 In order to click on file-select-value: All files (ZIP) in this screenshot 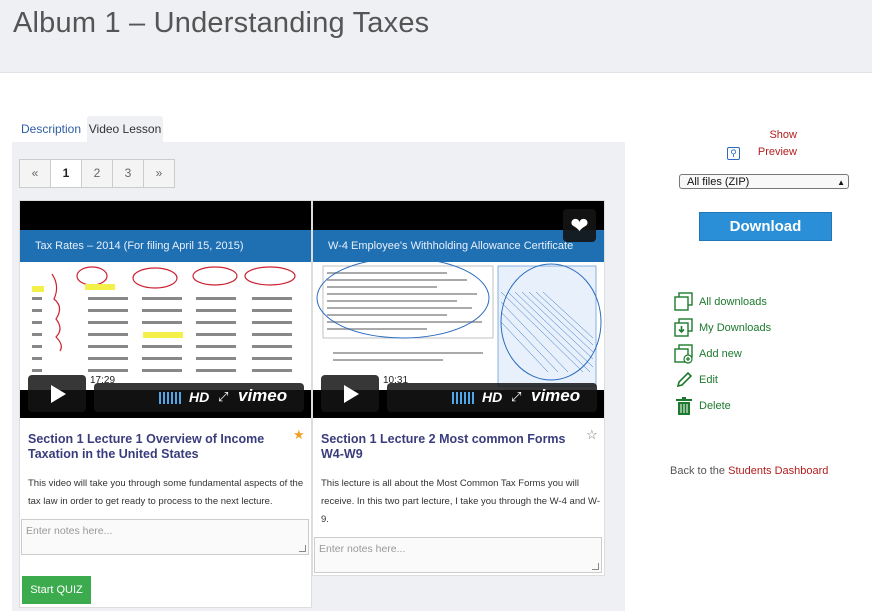, I will do `click(718, 182)`.